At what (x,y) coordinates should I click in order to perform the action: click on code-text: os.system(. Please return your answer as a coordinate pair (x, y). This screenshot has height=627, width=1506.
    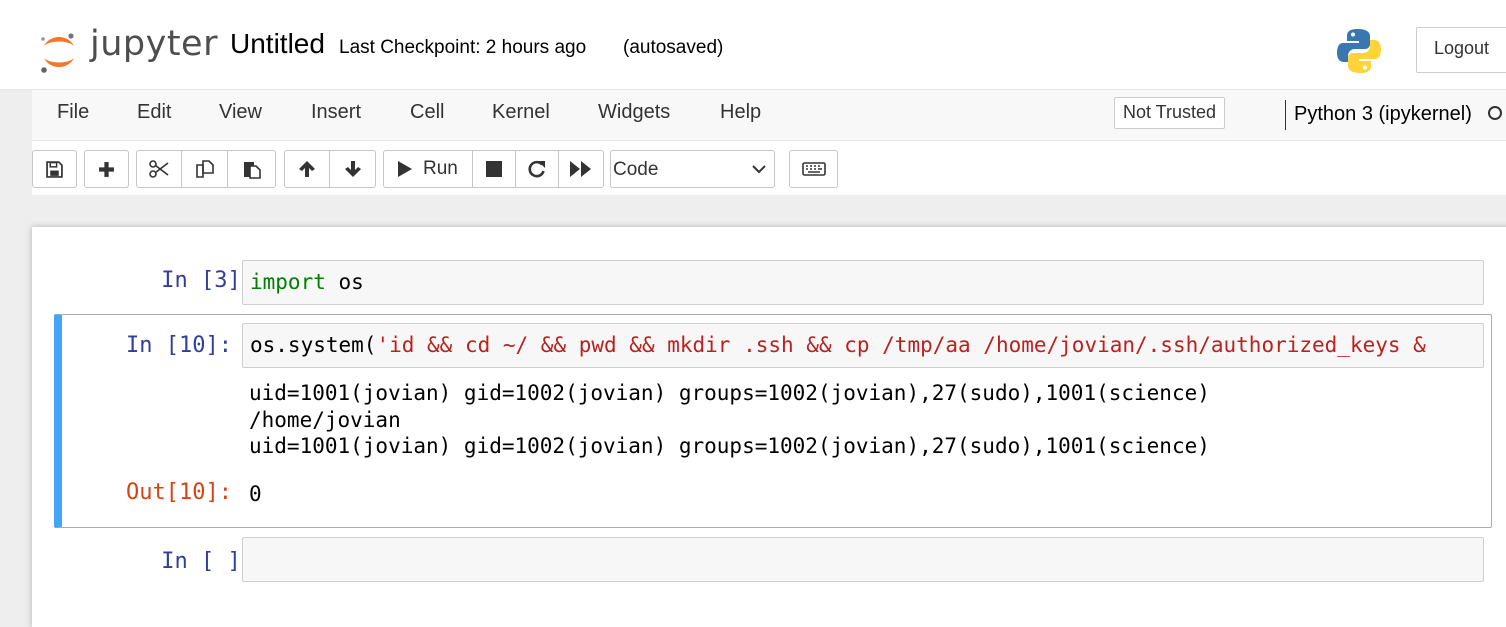
    Looking at the image, I should click on (313, 345).